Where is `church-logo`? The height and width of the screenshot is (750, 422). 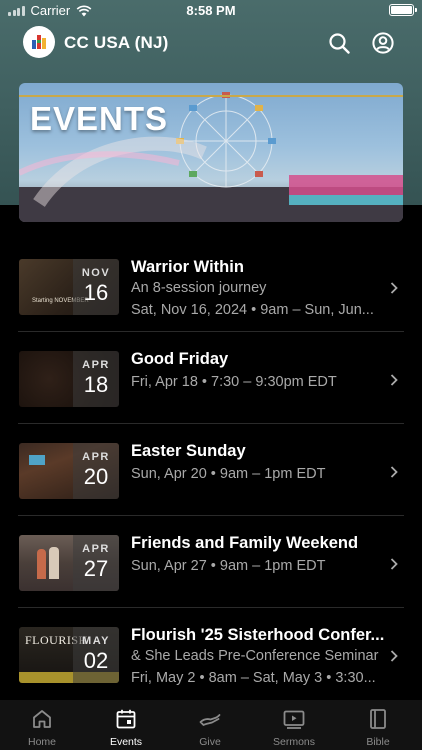
church-logo is located at coordinates (39, 42).